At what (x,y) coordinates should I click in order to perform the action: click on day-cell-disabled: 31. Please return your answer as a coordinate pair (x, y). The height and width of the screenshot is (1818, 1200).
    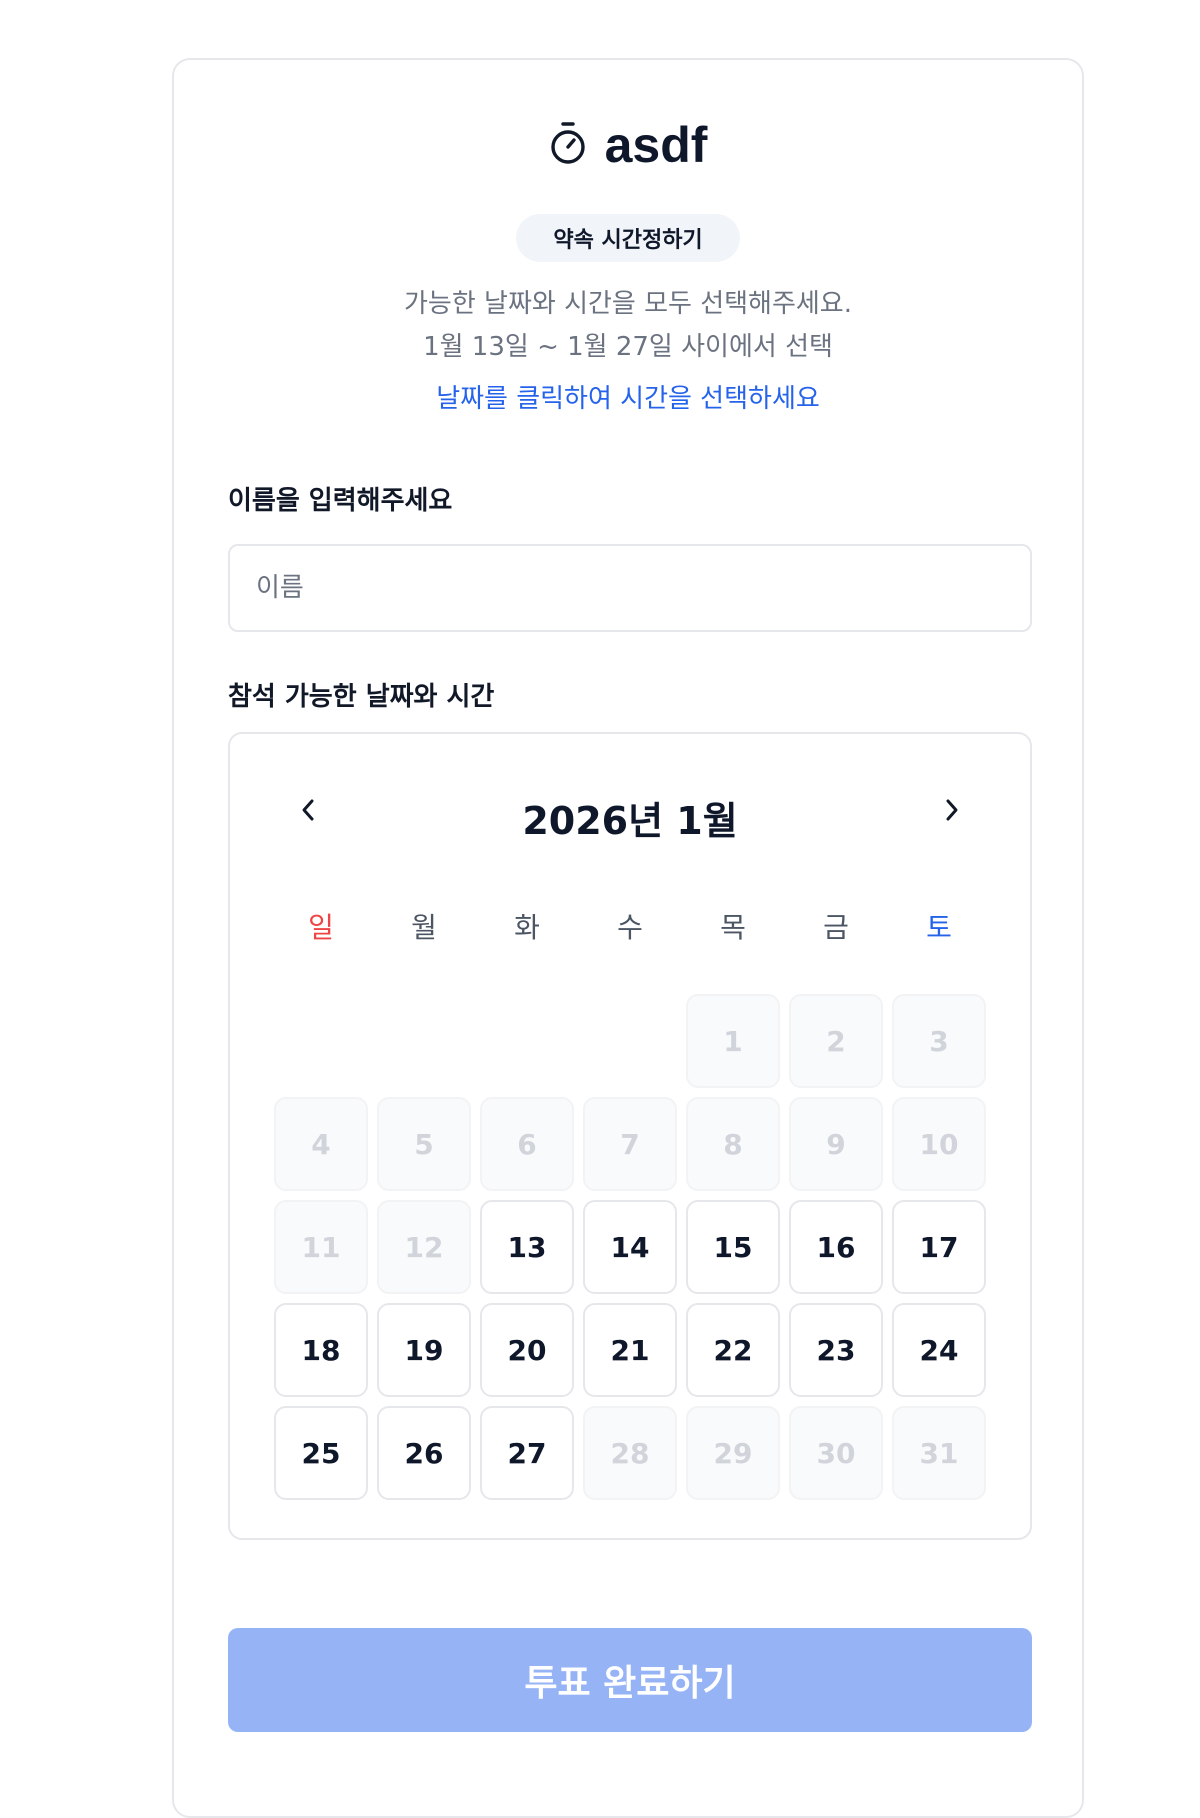
    Looking at the image, I should click on (939, 1453).